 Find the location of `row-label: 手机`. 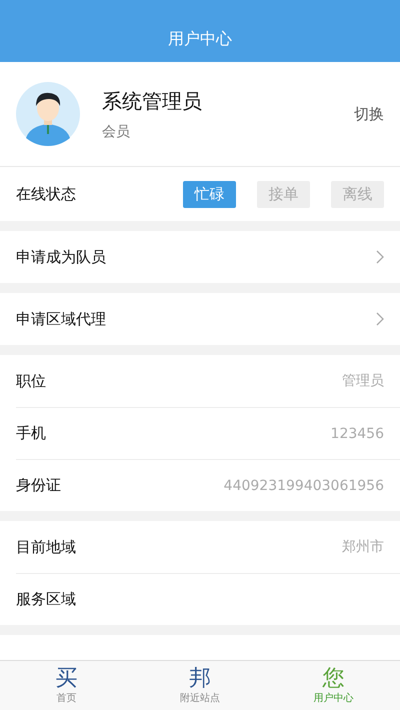

row-label: 手机 is located at coordinates (31, 433).